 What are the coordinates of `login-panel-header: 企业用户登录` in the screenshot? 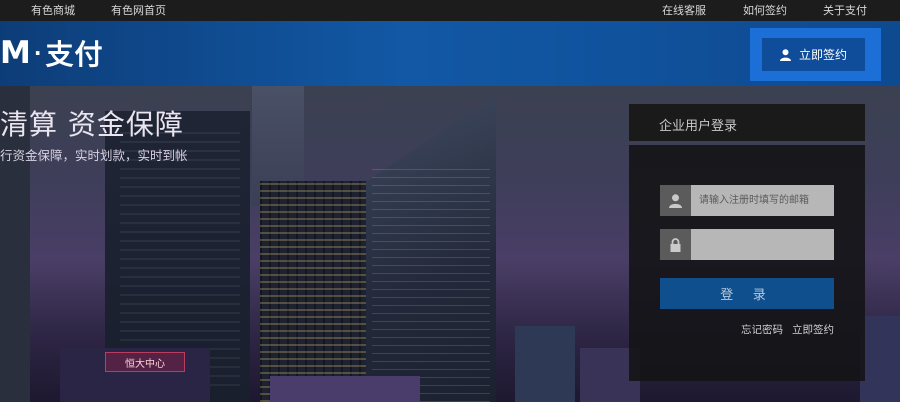 It's located at (747, 122).